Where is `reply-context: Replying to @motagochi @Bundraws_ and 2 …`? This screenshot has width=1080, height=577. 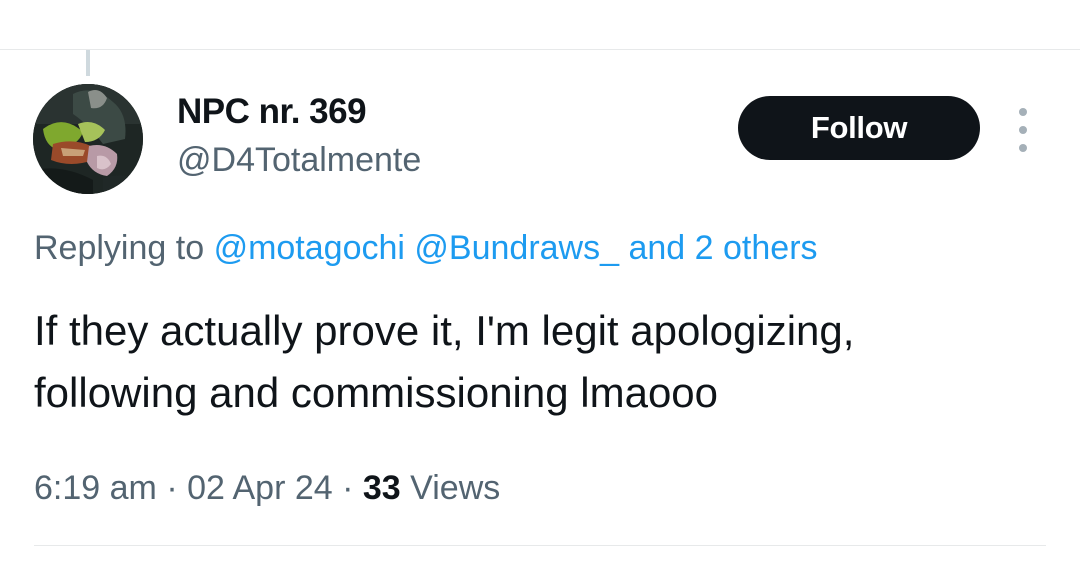 reply-context: Replying to @motagochi @Bundraws_ and 2 … is located at coordinates (426, 248).